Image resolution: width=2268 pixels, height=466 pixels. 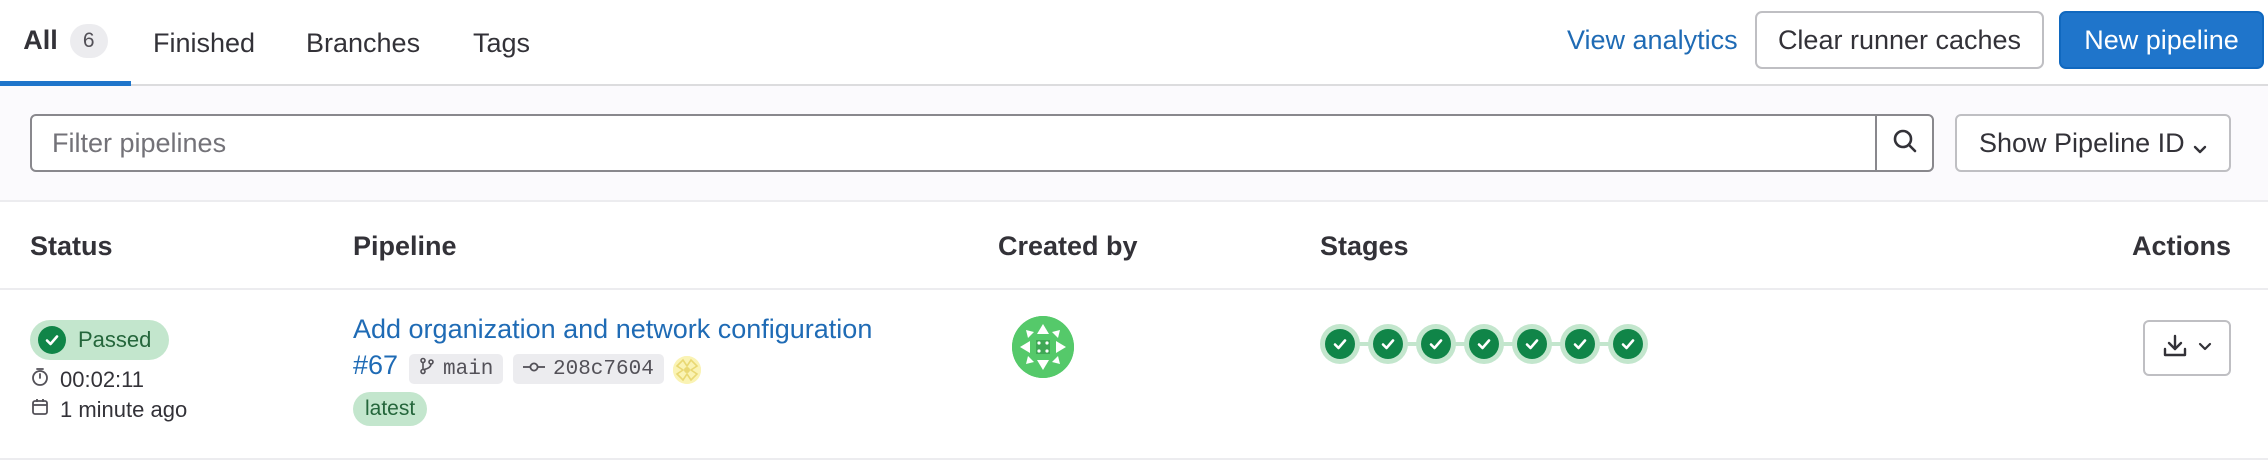 I want to click on tab-finished: Finished, so click(x=204, y=43).